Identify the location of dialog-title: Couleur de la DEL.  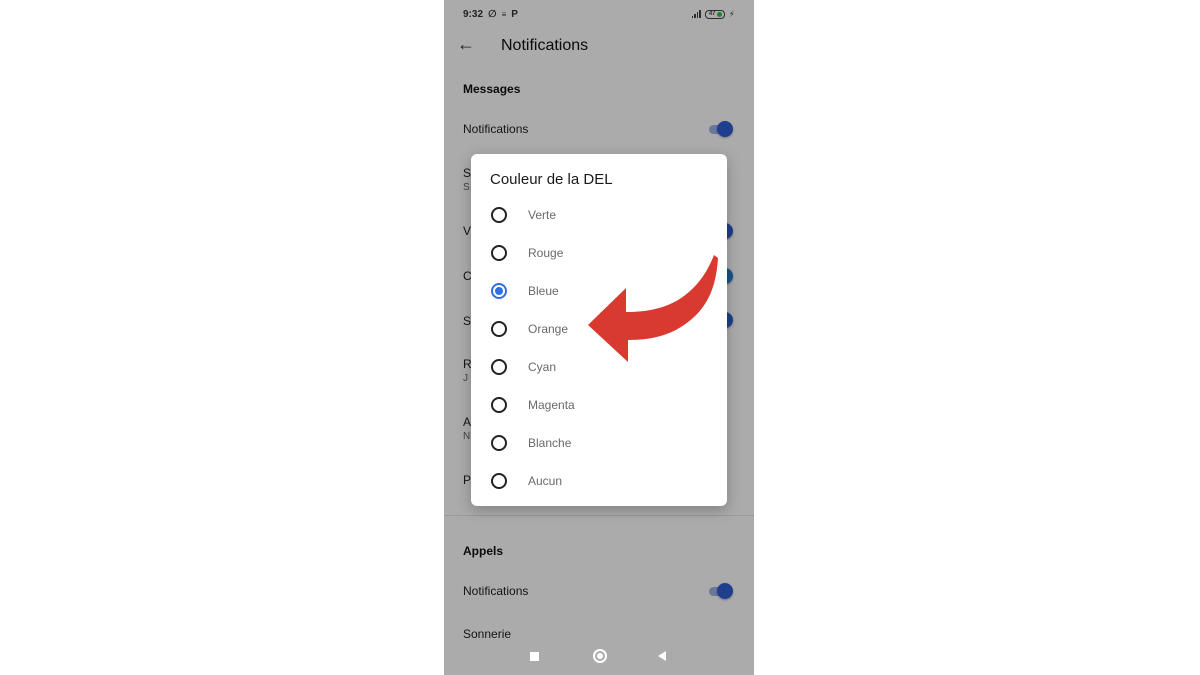
(551, 179).